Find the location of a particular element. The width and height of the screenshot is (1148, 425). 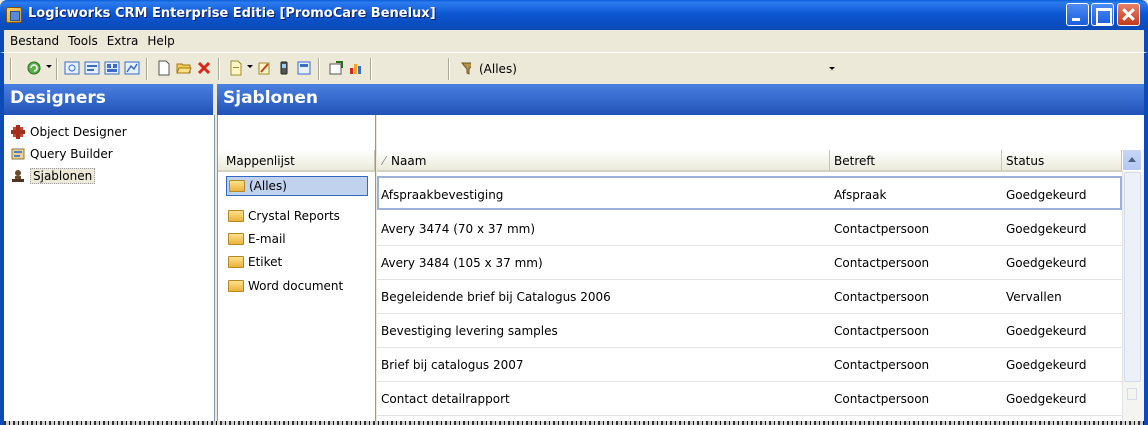

designers-header: Designers is located at coordinates (109, 99).